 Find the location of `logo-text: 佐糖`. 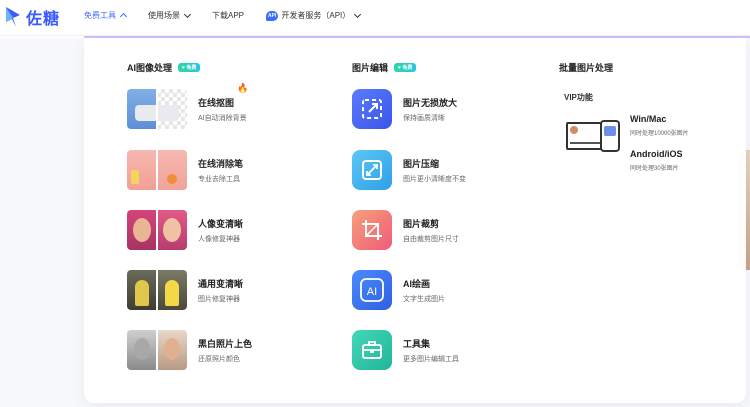

logo-text: 佐糖 is located at coordinates (43, 19).